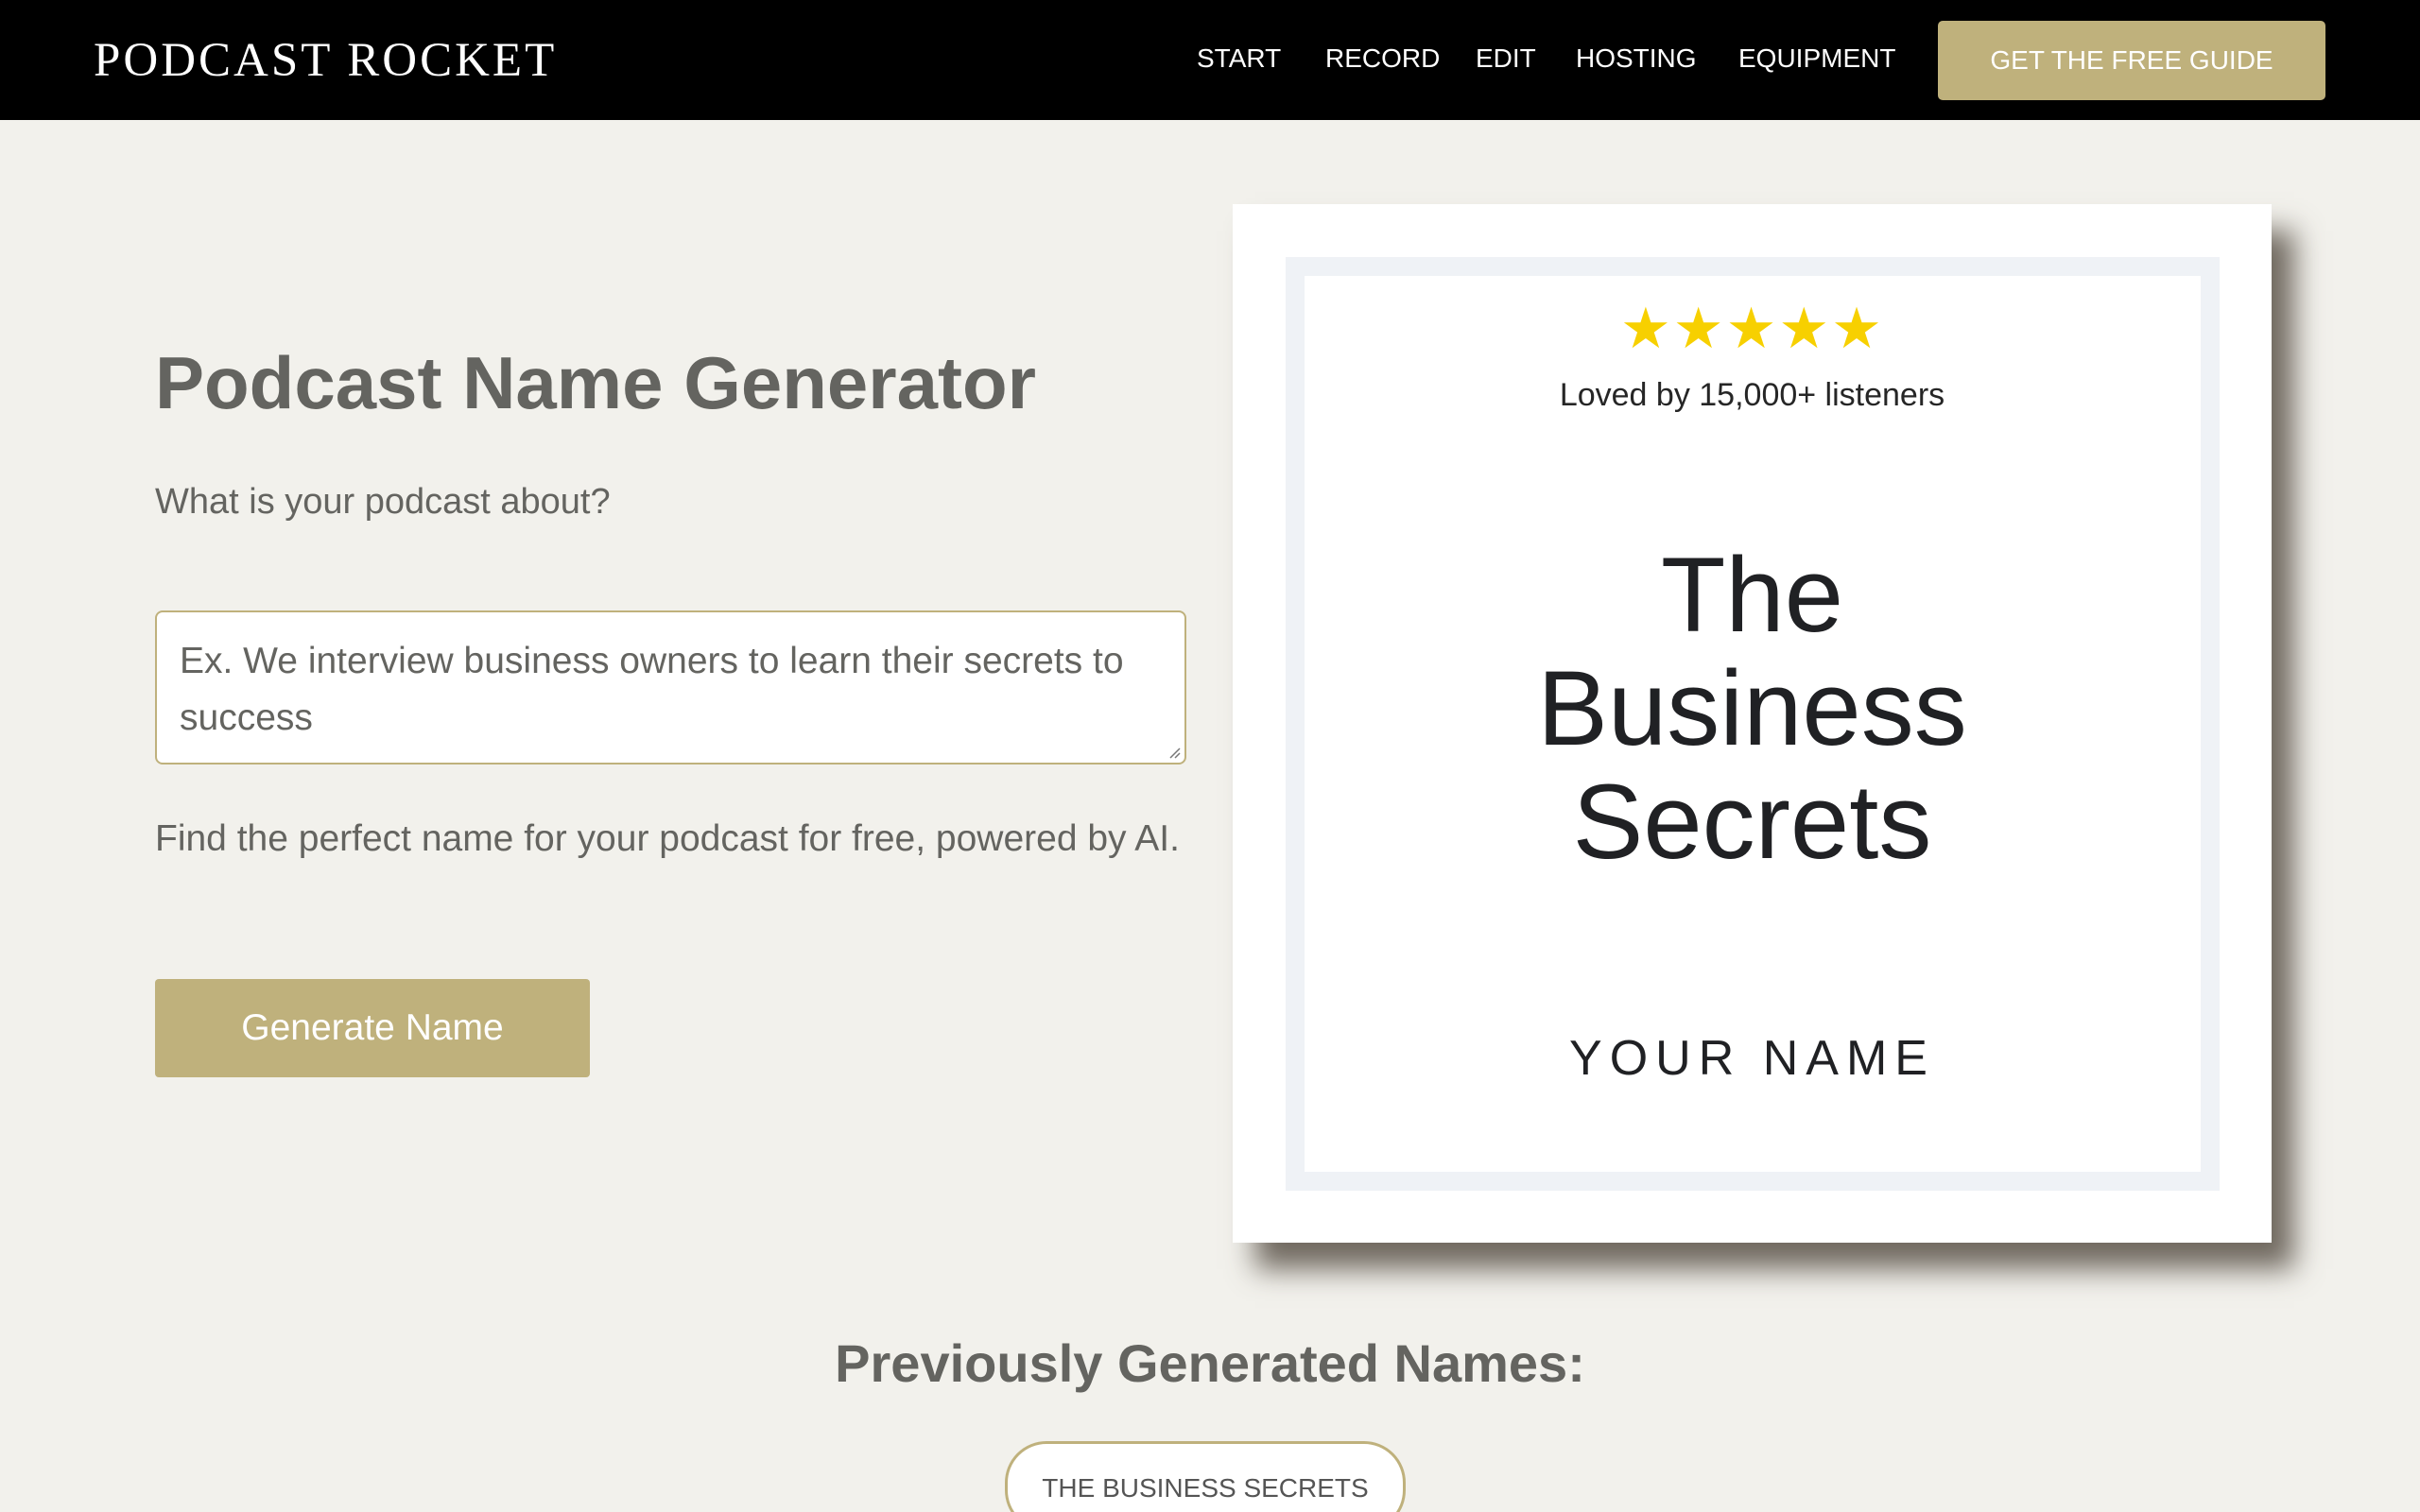 This screenshot has height=1512, width=2420. I want to click on previous-name-chip: THE BUSINESS SECRETS, so click(1205, 1476).